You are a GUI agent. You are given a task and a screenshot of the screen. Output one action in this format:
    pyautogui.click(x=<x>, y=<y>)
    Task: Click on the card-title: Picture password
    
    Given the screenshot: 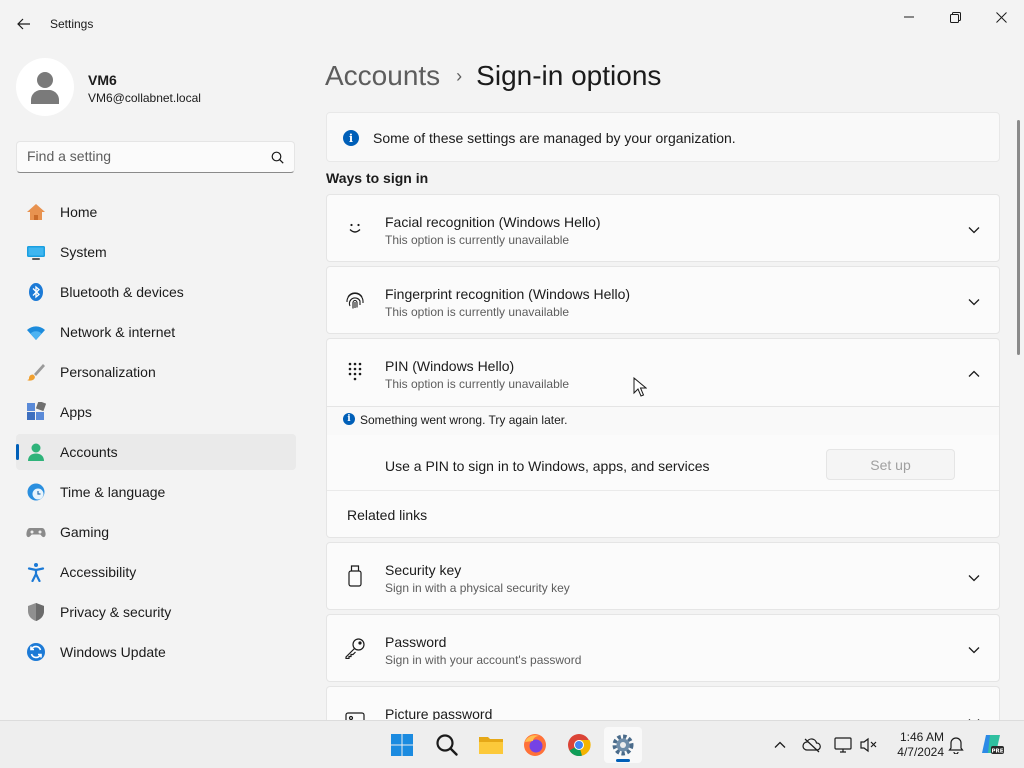 What is the action you would take?
    pyautogui.click(x=439, y=713)
    